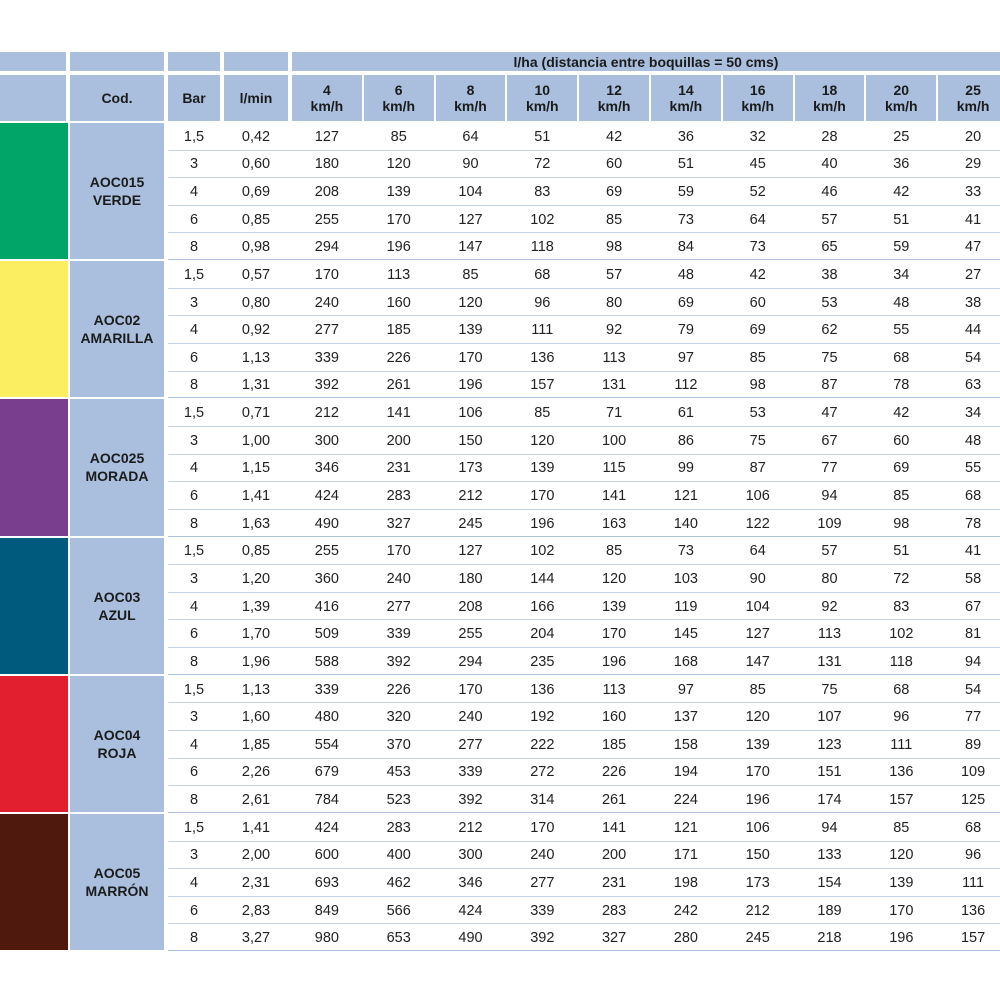  What do you see at coordinates (901, 799) in the screenshot?
I see `table-cell: 157` at bounding box center [901, 799].